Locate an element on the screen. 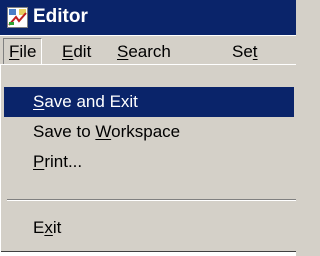 This screenshot has width=320, height=256. menu-set: Set is located at coordinates (245, 51).